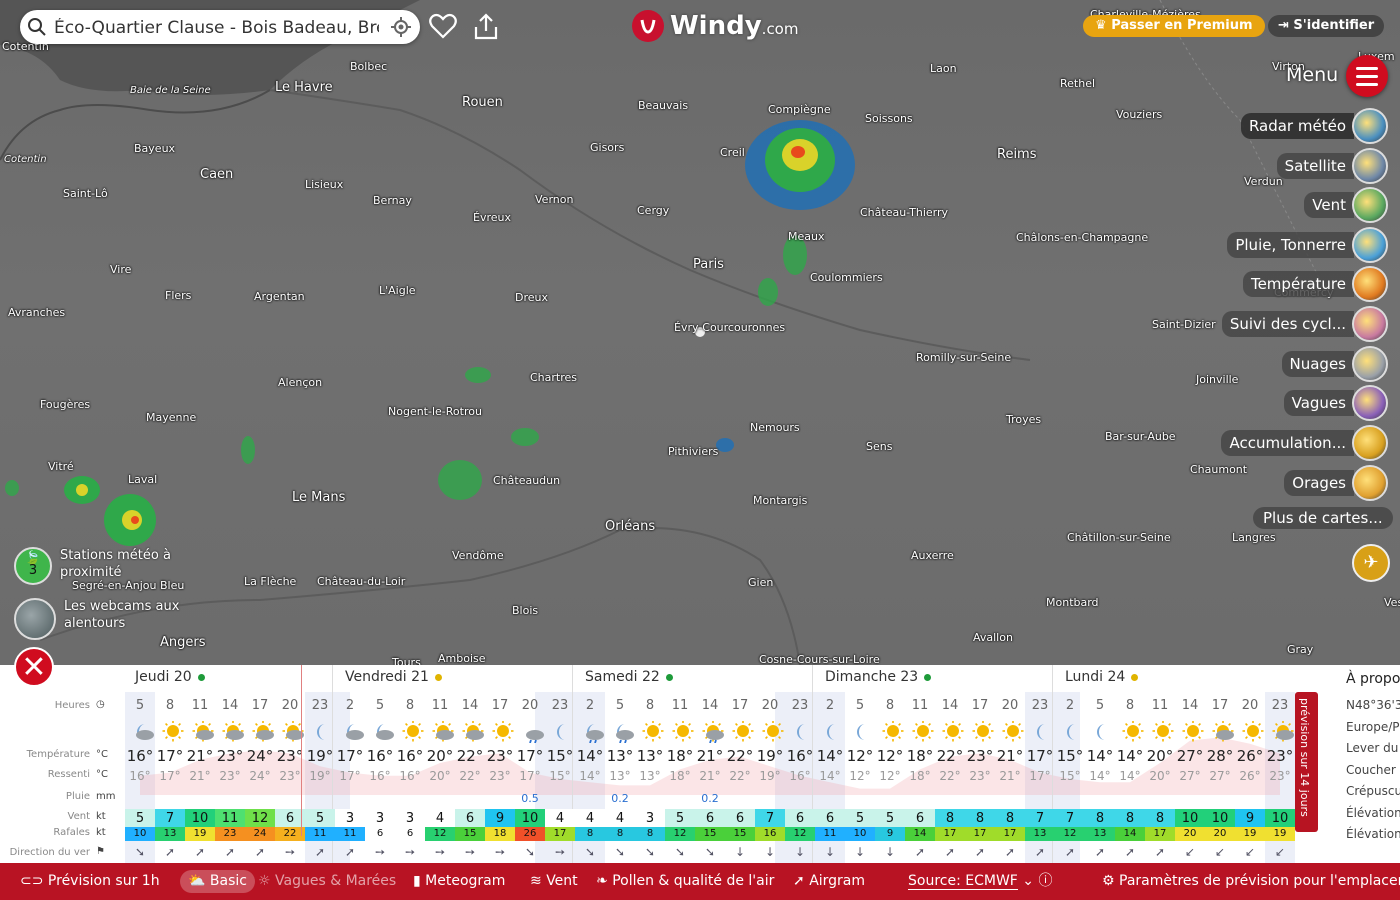 This screenshot has height=900, width=1400. I want to click on city-label: Sens, so click(879, 446).